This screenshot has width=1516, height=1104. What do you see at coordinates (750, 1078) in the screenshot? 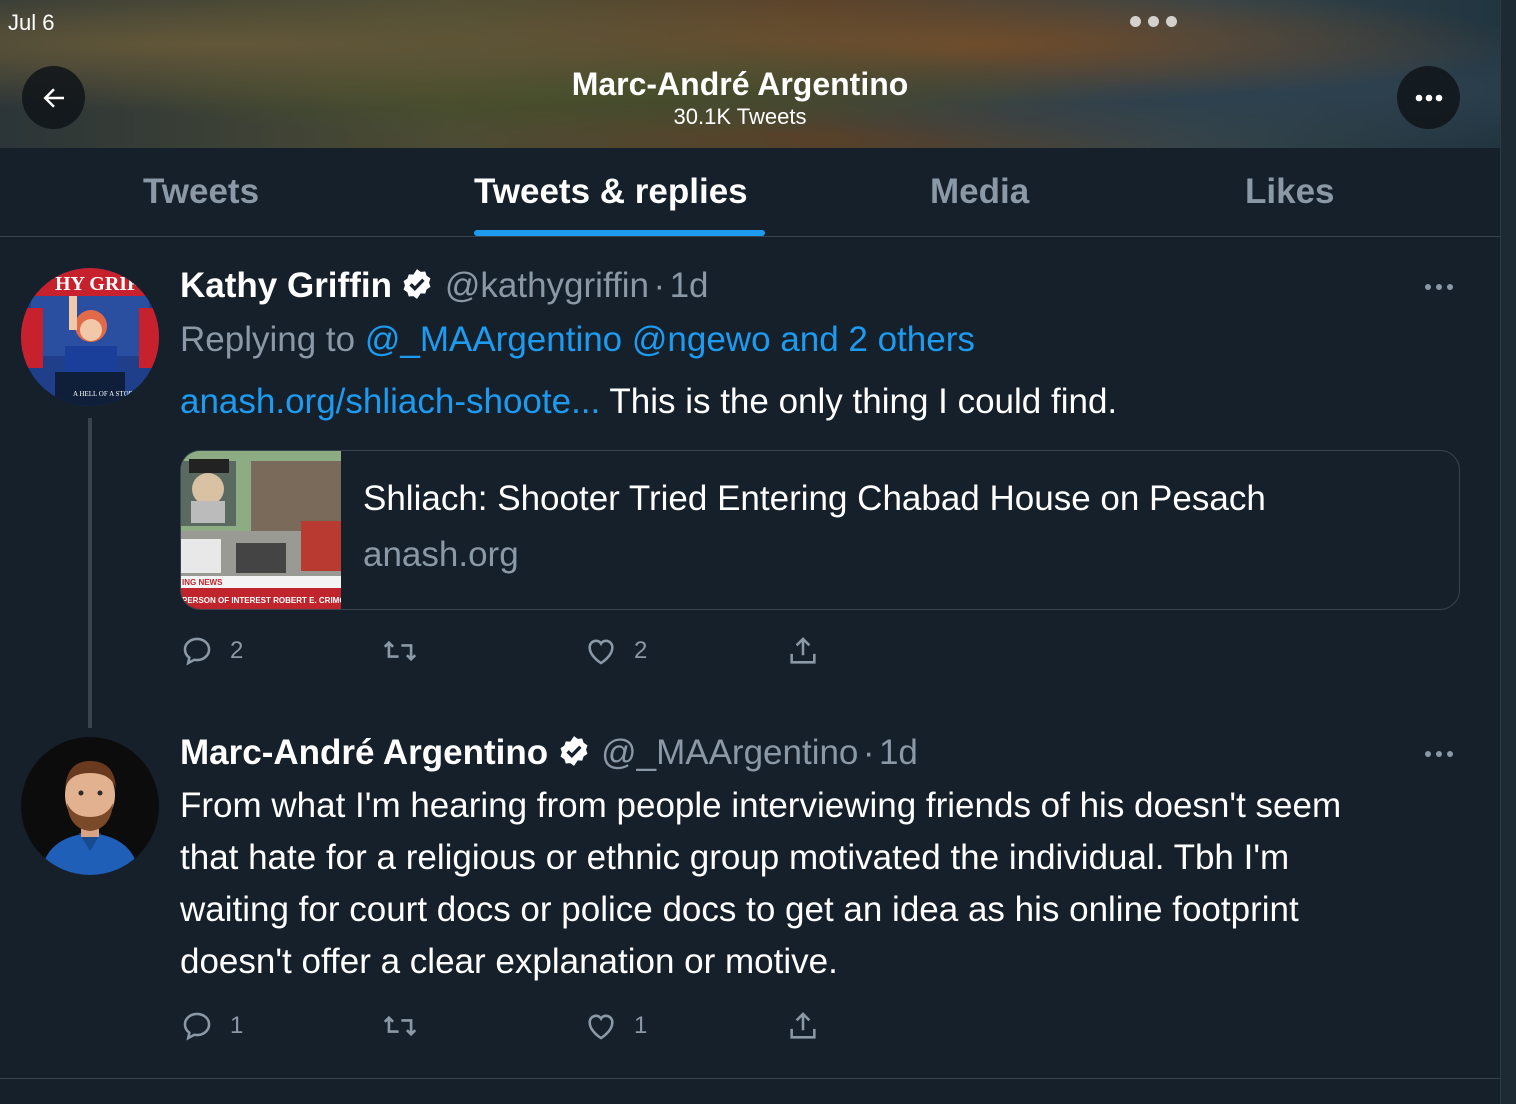
I see `tweet-divider` at bounding box center [750, 1078].